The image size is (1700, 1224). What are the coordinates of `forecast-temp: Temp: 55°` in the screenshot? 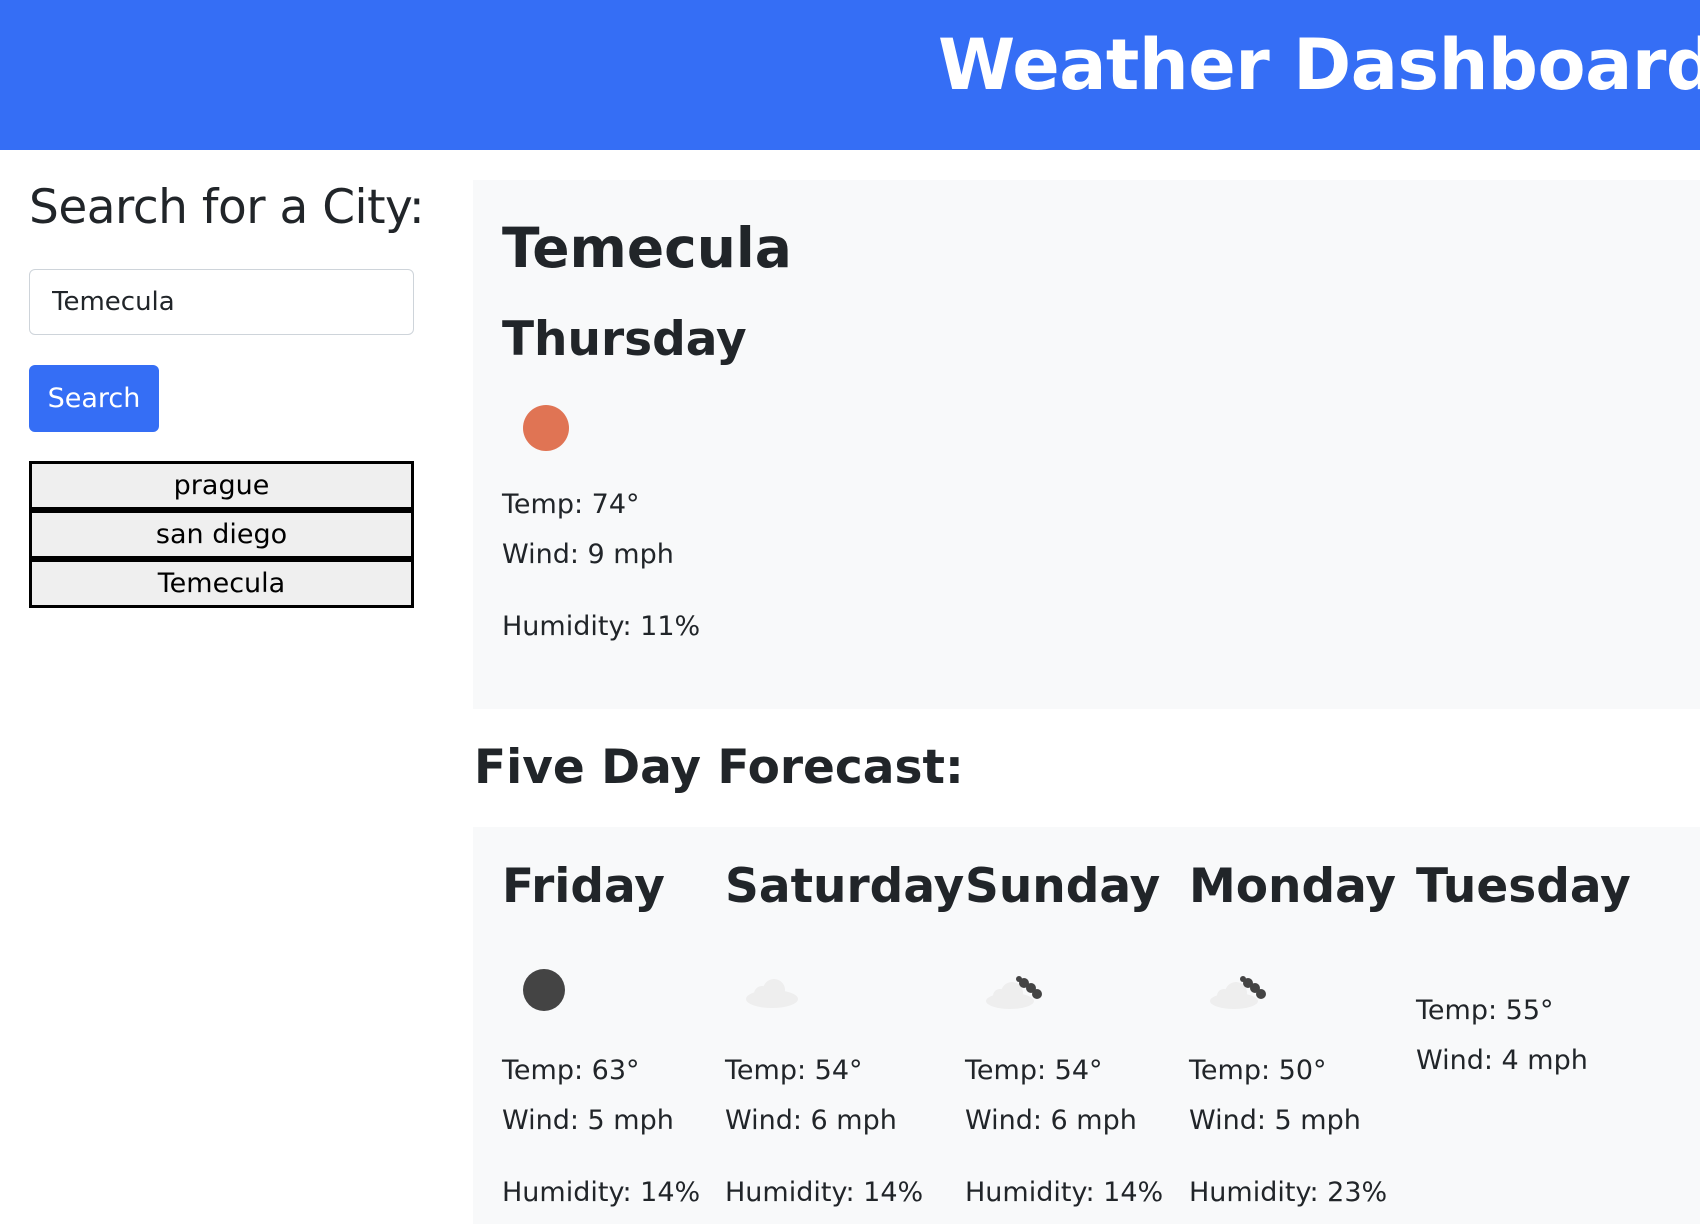 It's located at (1485, 1010).